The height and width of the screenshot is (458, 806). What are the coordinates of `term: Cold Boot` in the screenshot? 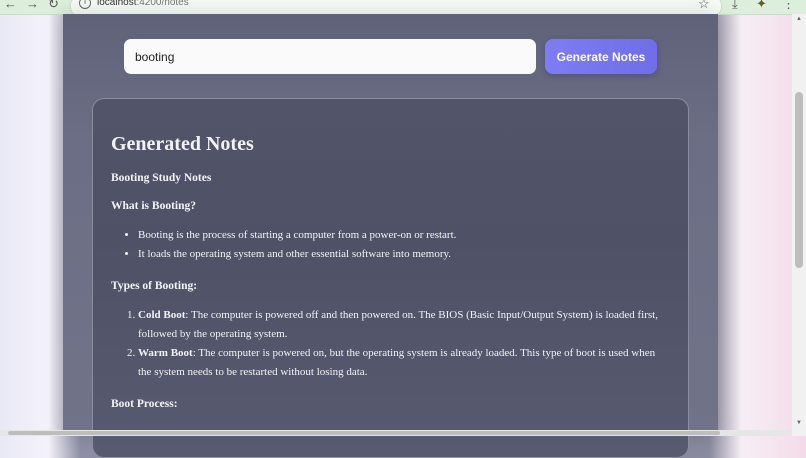 It's located at (162, 315).